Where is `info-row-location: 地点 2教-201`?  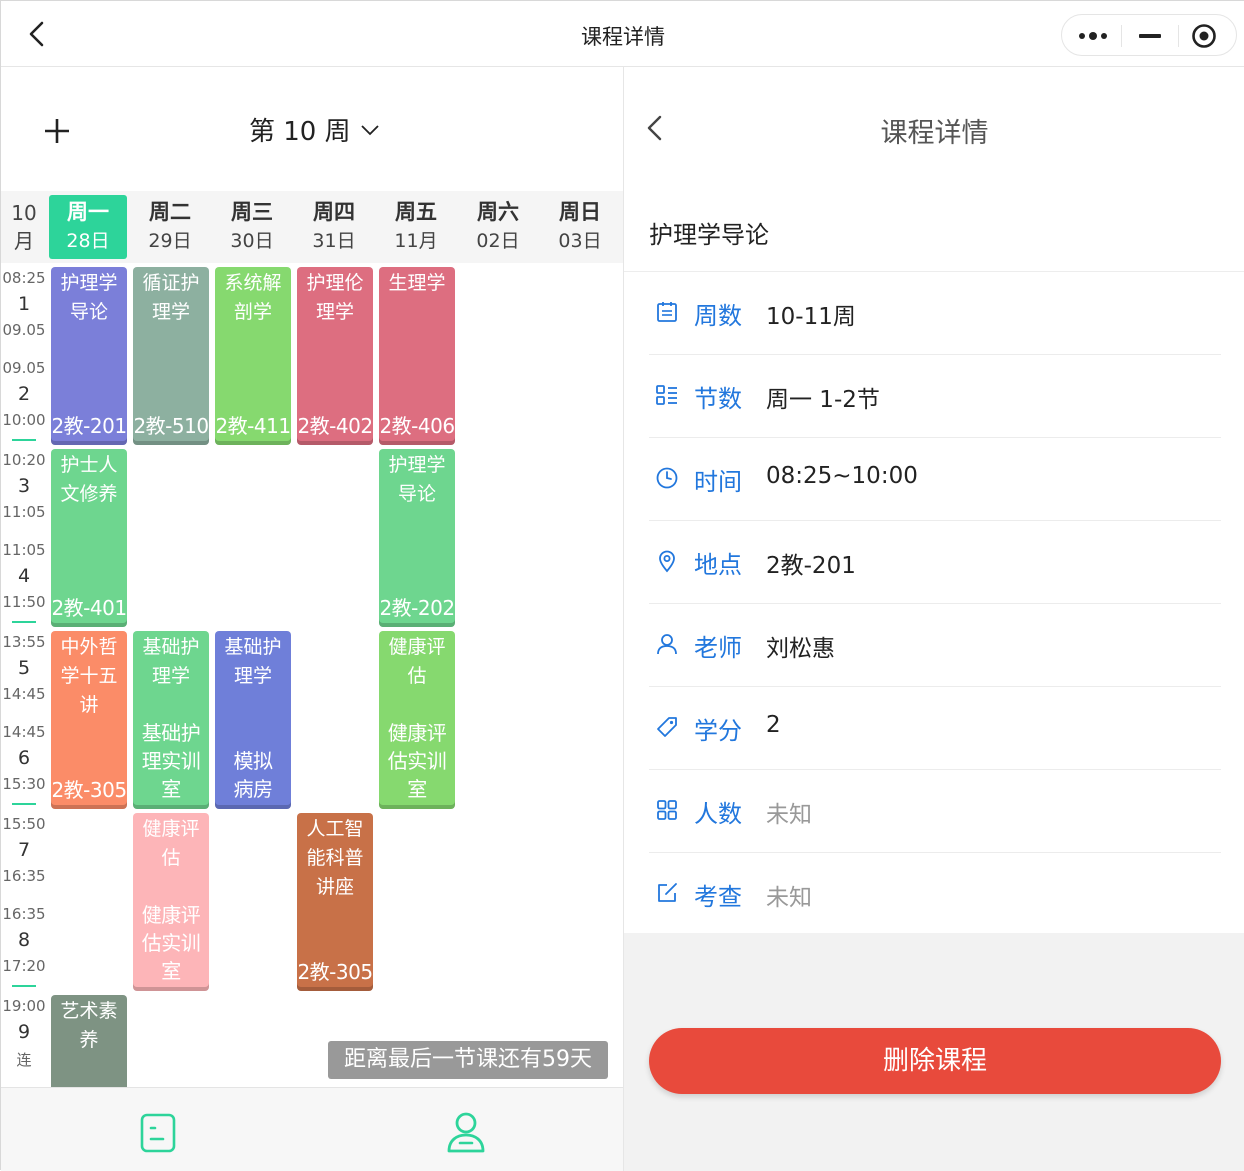
info-row-location: 地点 2教-201 is located at coordinates (935, 562).